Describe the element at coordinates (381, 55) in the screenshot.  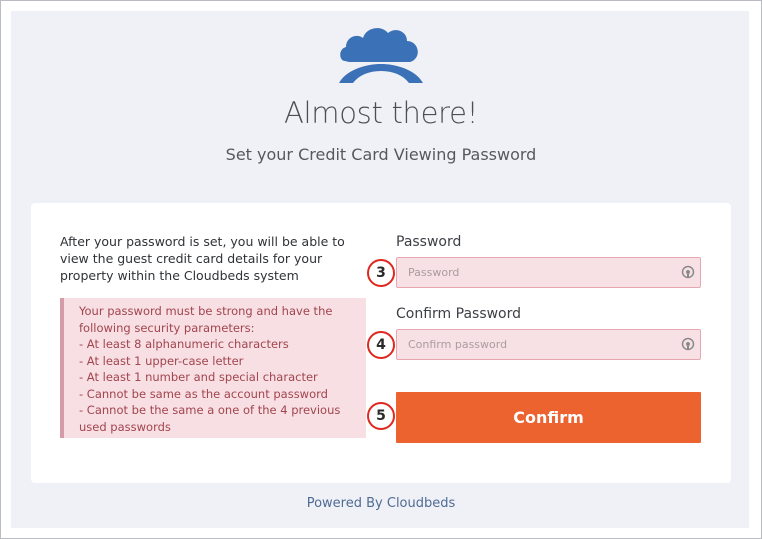
I see `cloudbeds-logo-icon` at that location.